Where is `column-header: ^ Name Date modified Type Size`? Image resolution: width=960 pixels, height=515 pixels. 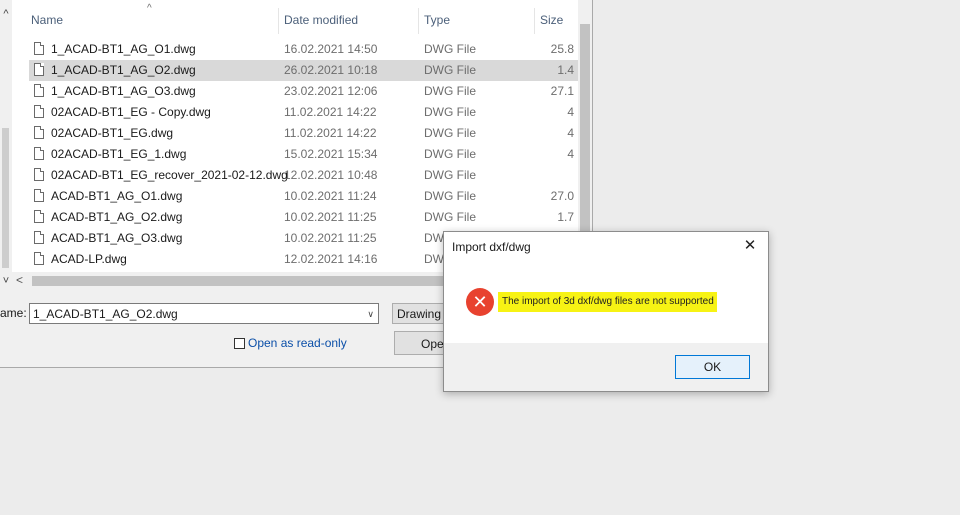 column-header: ^ Name Date modified Type Size is located at coordinates (295, 19).